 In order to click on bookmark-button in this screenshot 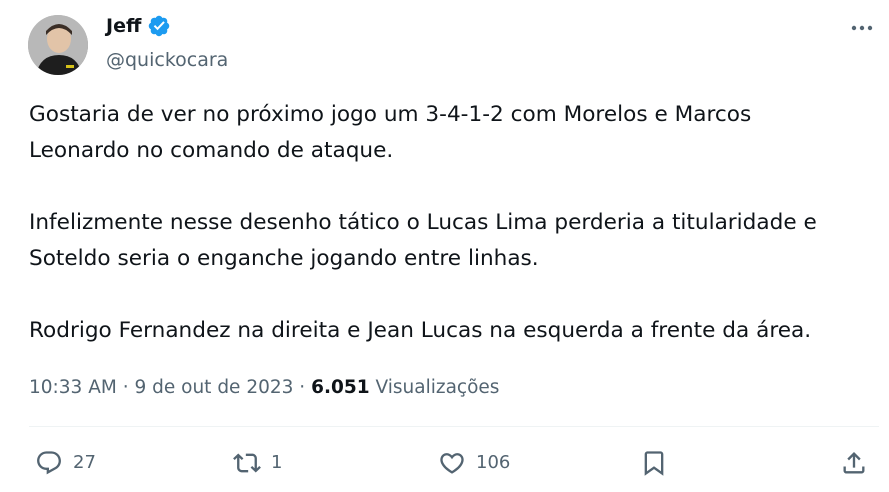, I will do `click(654, 463)`.